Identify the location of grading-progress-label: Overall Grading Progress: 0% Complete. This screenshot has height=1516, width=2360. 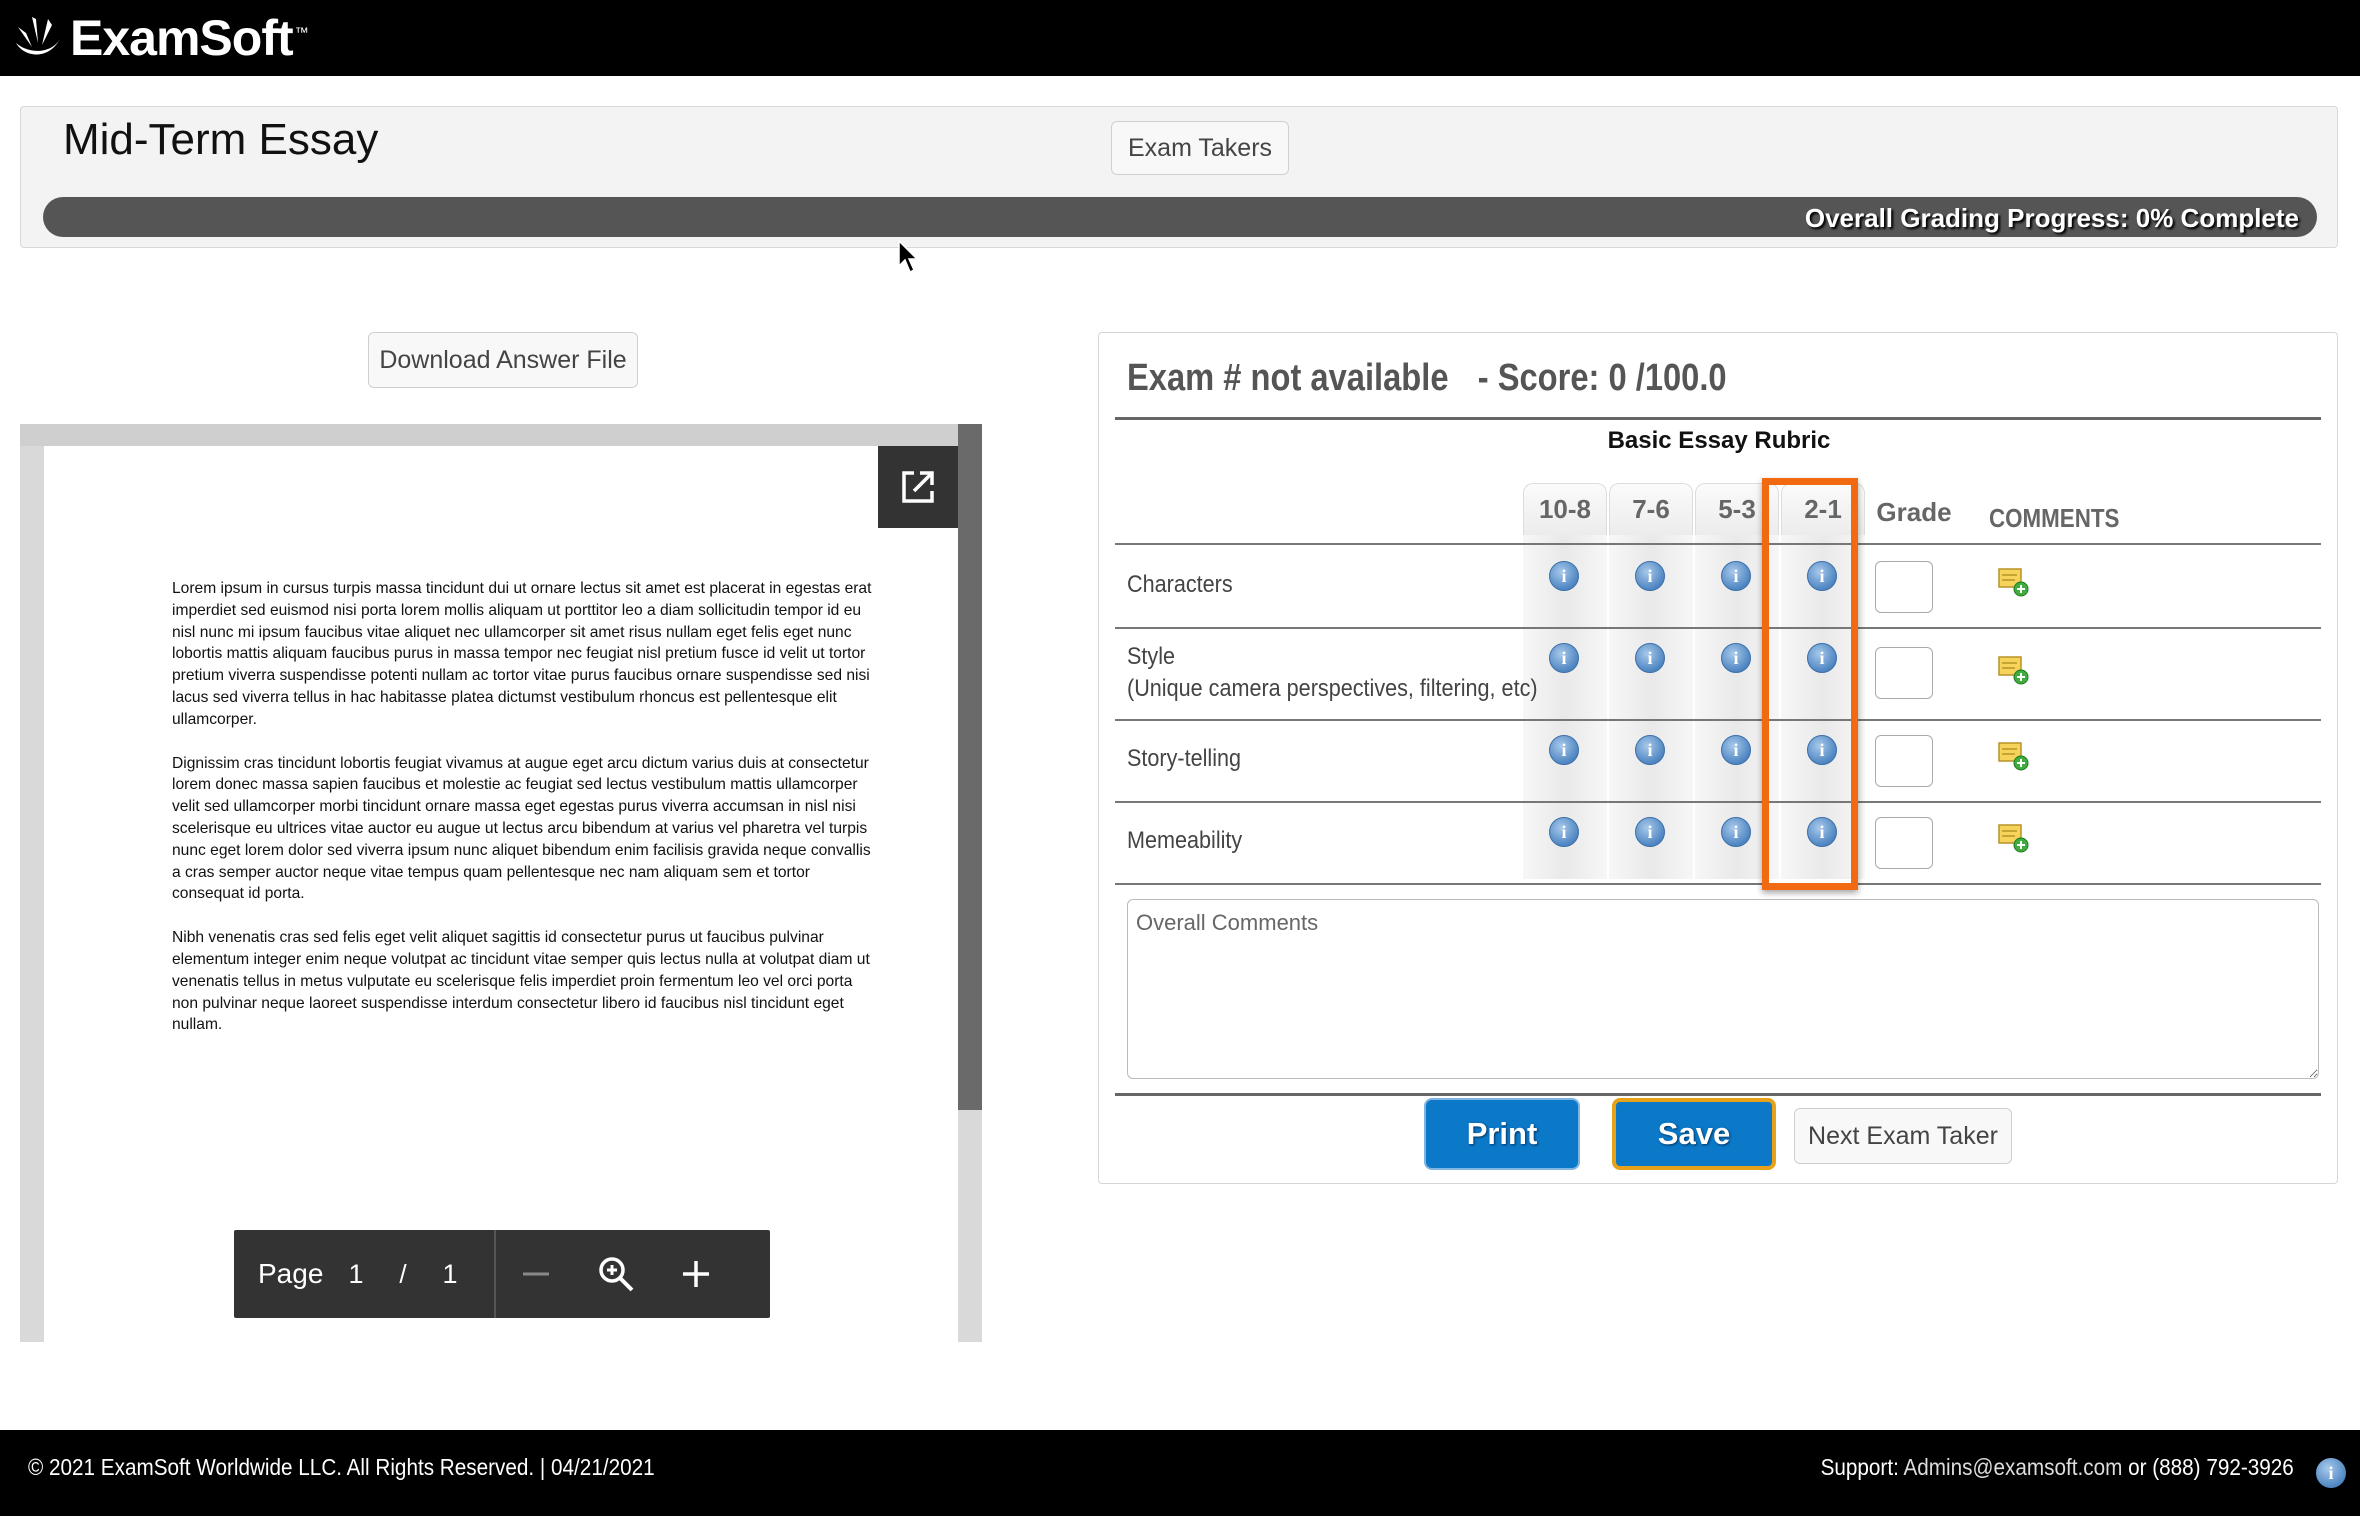
(2051, 218).